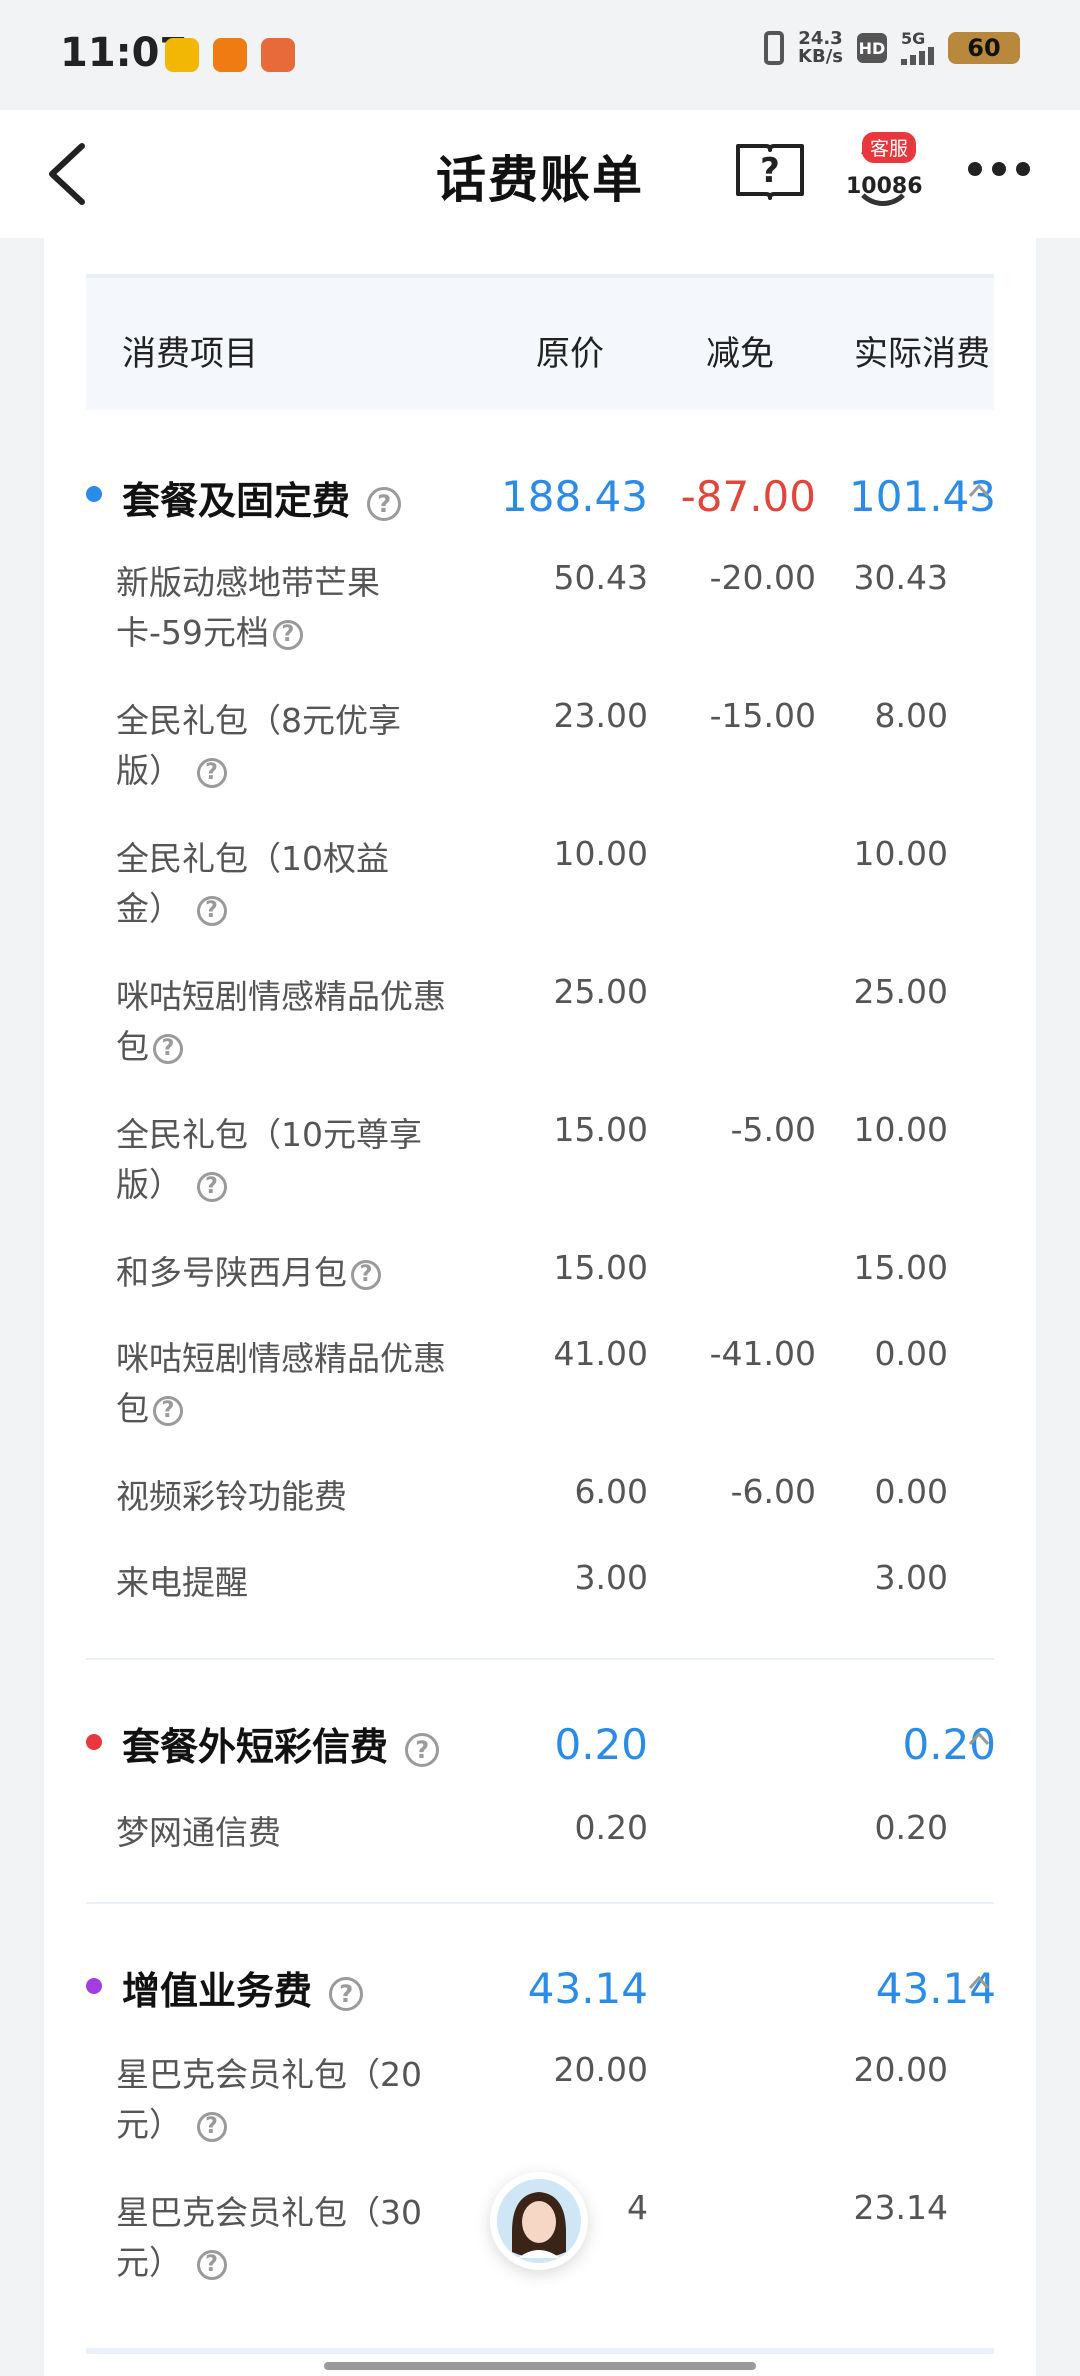  Describe the element at coordinates (600, 1353) in the screenshot. I see `item-original: 41.00` at that location.